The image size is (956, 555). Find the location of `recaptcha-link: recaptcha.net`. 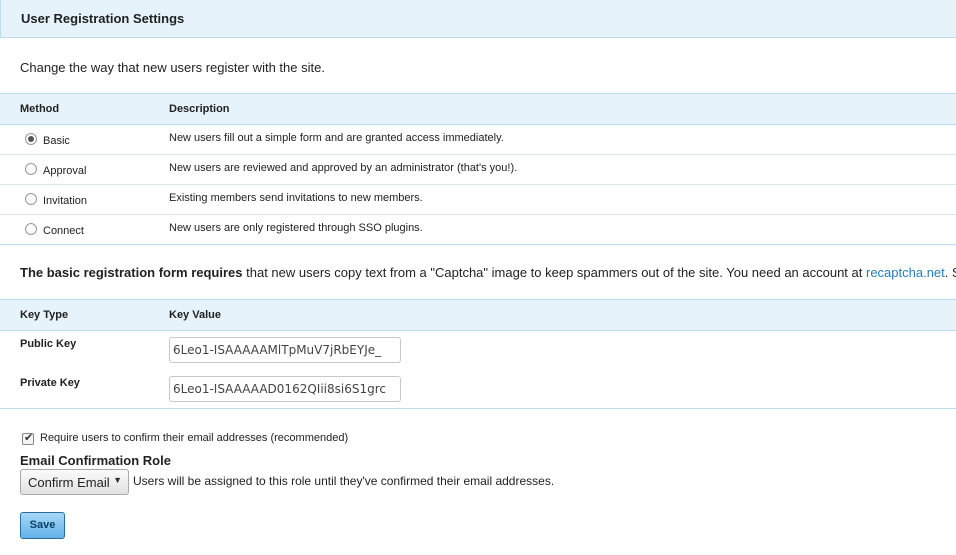

recaptcha-link: recaptcha.net is located at coordinates (905, 272).